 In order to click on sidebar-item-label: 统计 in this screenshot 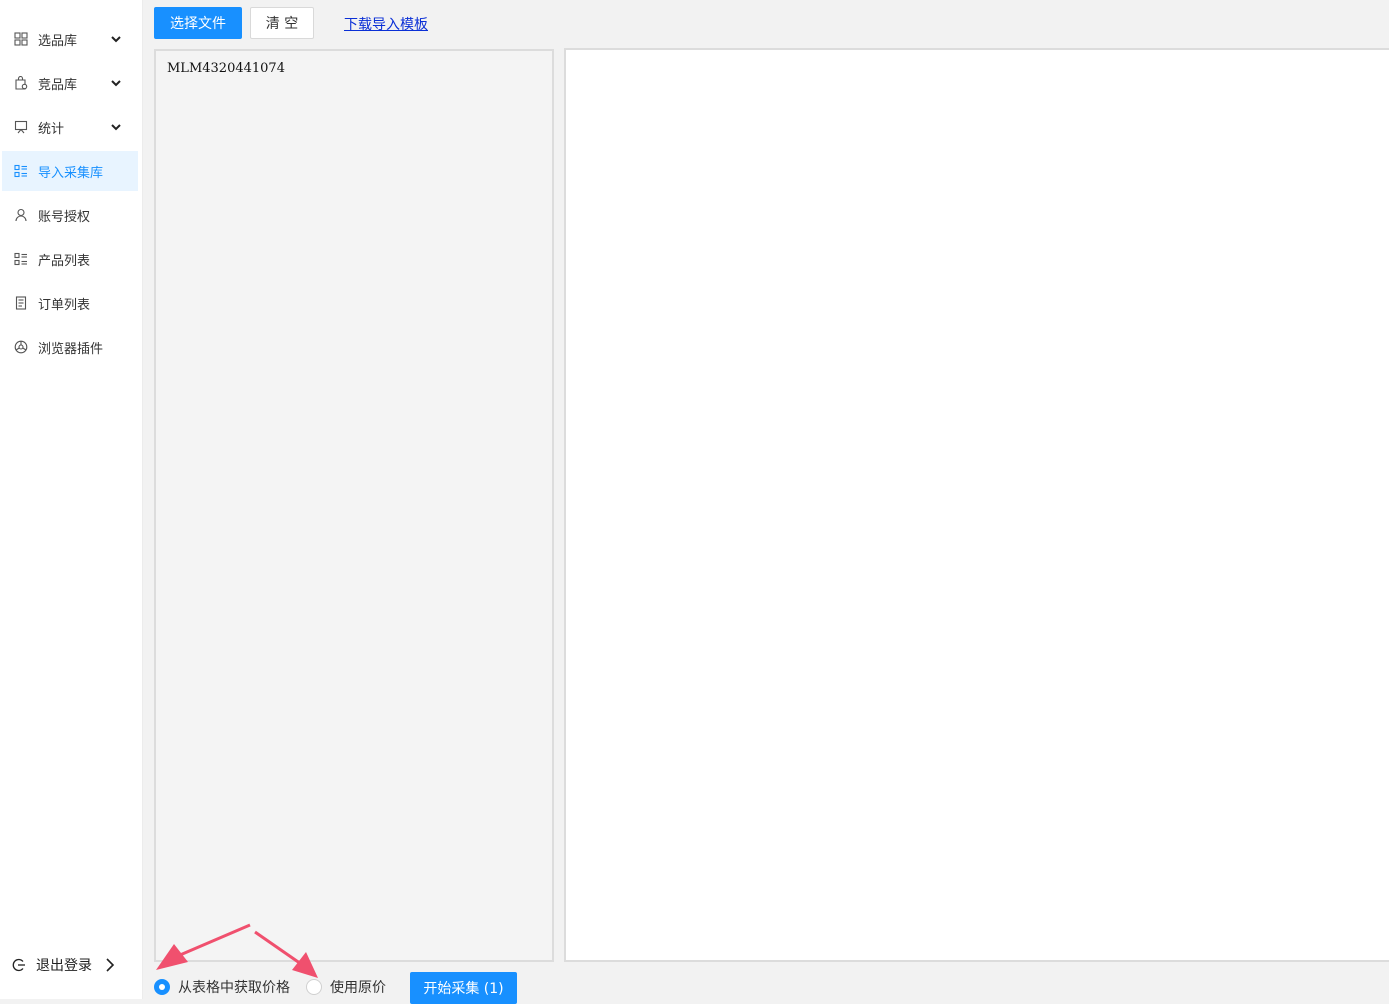, I will do `click(51, 129)`.